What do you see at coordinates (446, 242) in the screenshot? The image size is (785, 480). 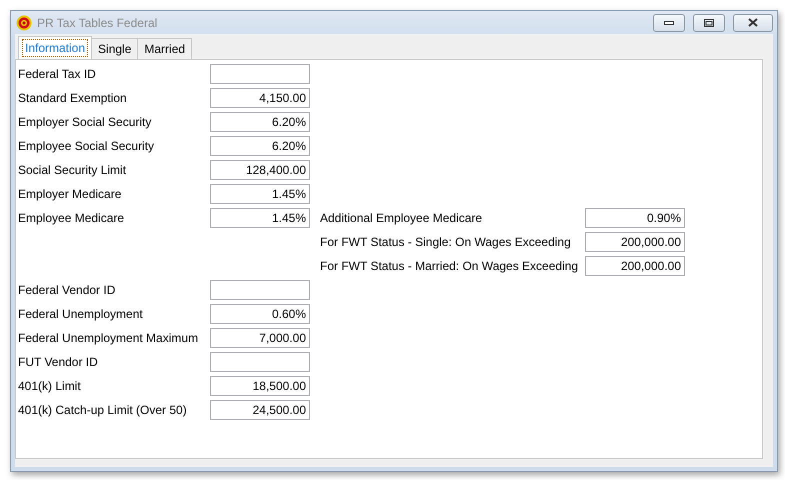 I see `field-label: For FWT Status - Single: On Wages Exceeding` at bounding box center [446, 242].